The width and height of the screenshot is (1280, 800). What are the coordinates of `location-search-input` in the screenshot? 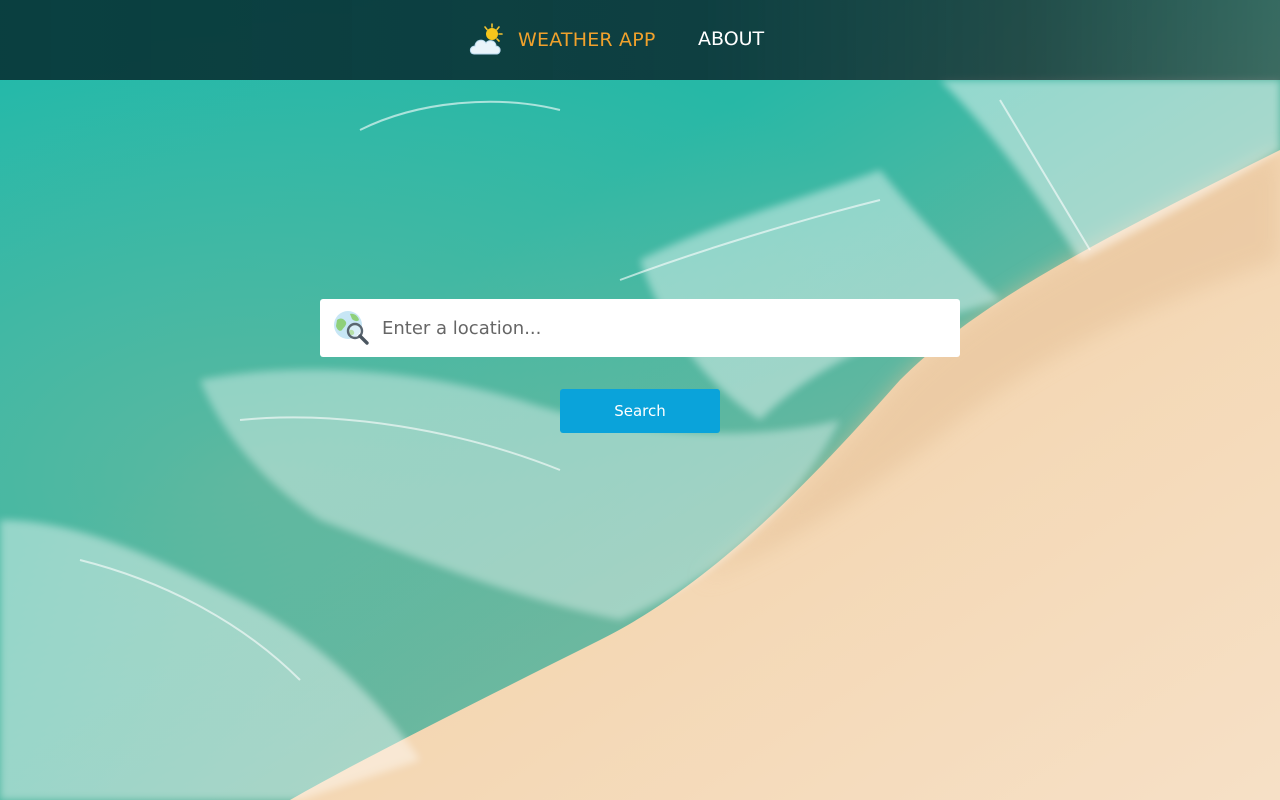 It's located at (662, 328).